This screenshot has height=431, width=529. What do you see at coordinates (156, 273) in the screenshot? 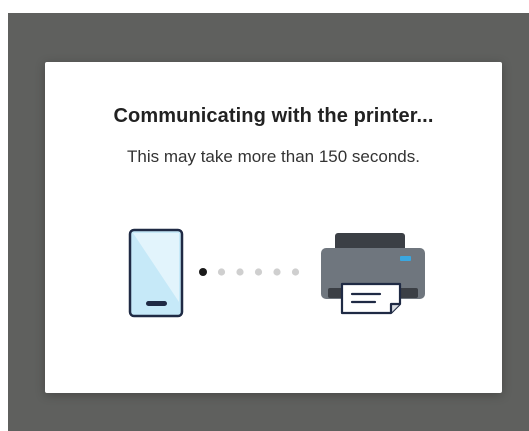
I see `smartphone-icon` at bounding box center [156, 273].